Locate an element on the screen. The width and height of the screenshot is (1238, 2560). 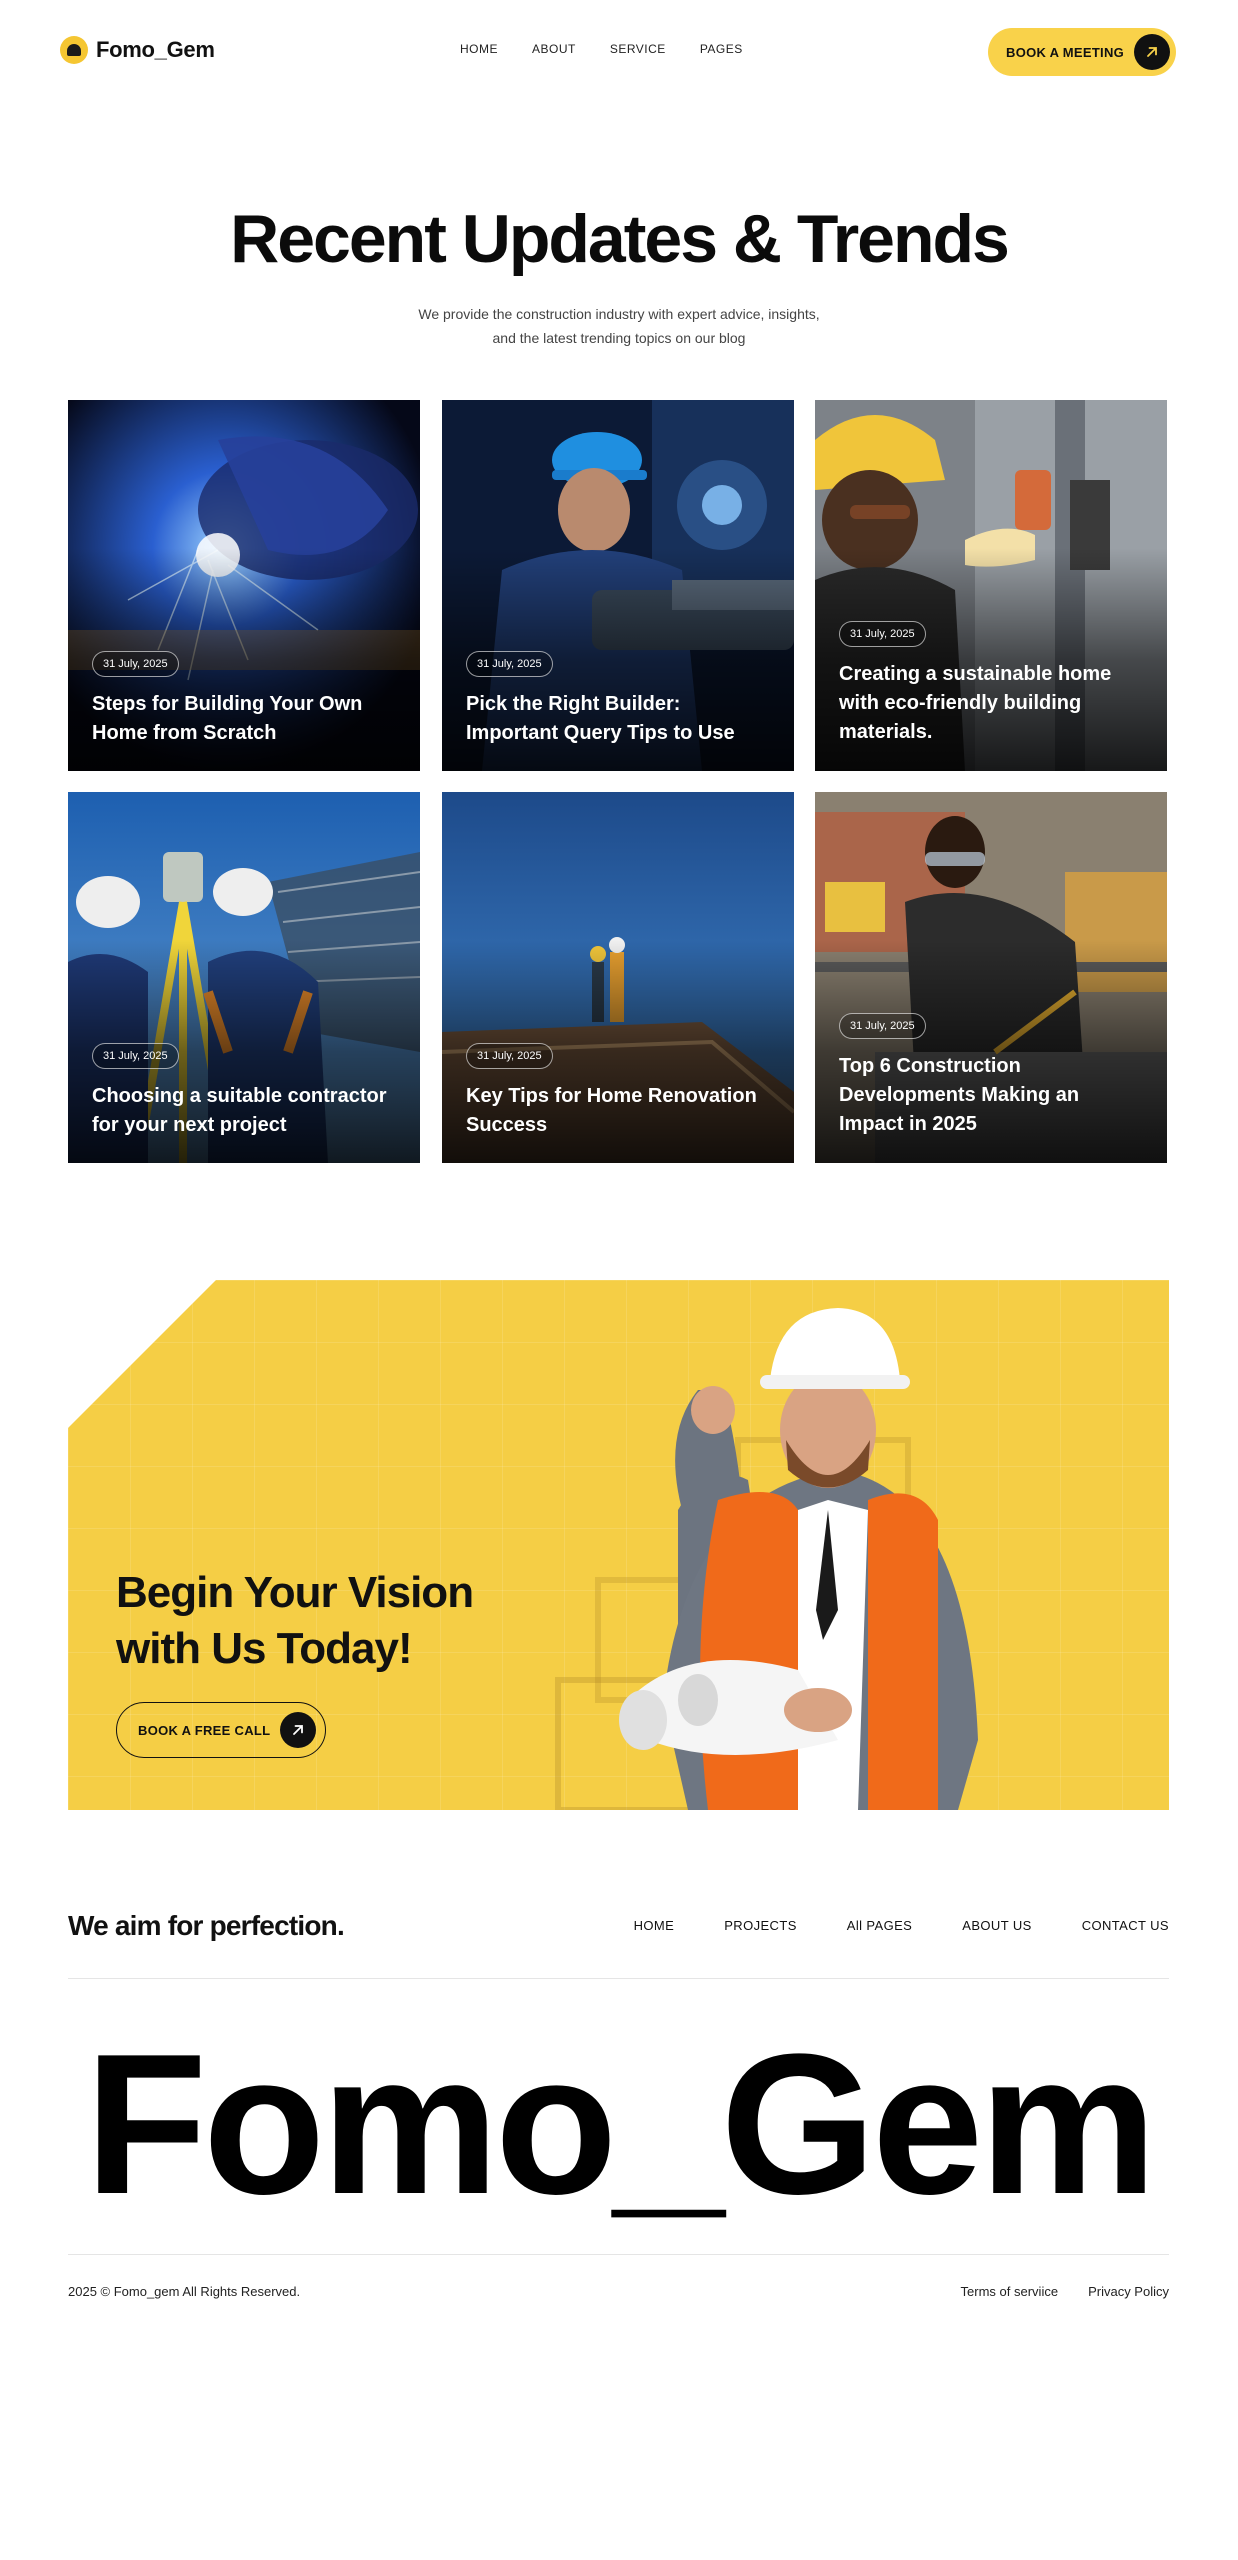
copyright-text: 2025 © Fomo_gem All Rights Reserved. is located at coordinates (184, 2291).